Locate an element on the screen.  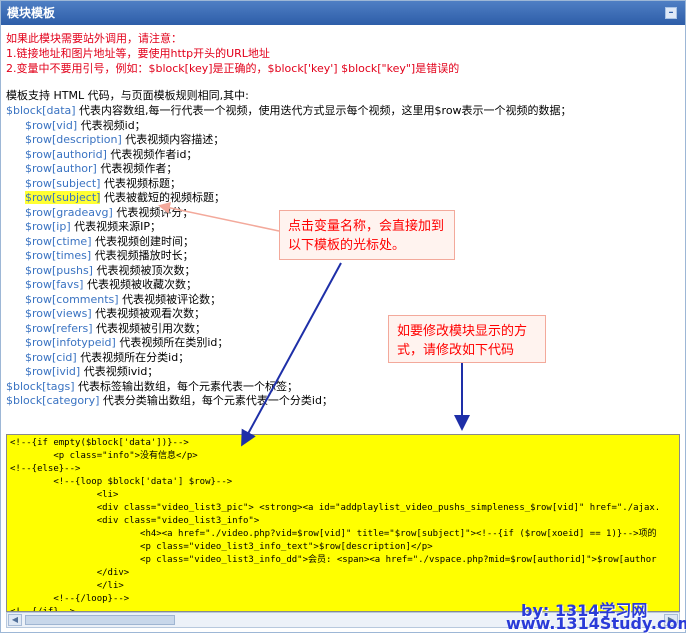
variable-row: $row[ctime] 代表视频创建时间； is located at coordinates (109, 241).